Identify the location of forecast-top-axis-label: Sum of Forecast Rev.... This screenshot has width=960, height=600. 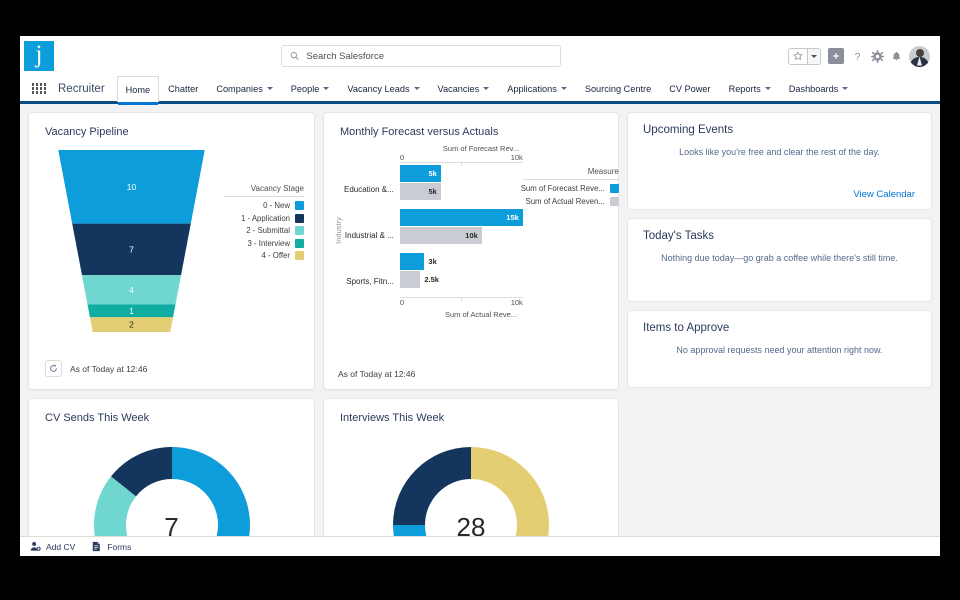
(481, 148).